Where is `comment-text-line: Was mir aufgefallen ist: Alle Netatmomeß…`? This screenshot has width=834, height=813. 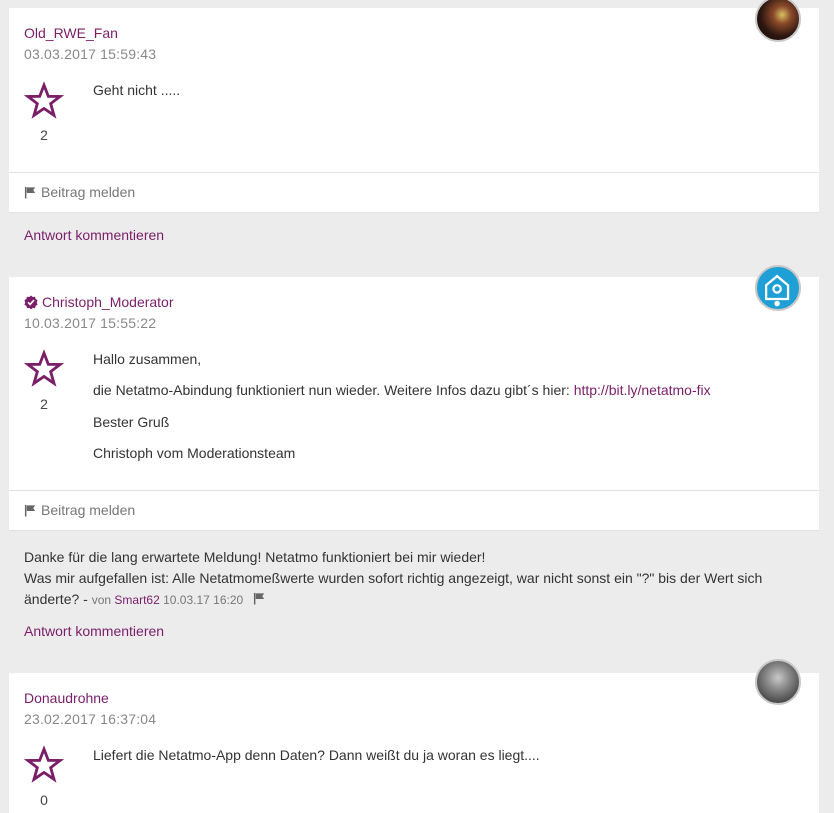
comment-text-line: Was mir aufgefallen ist: Alle Netatmomeß… is located at coordinates (393, 578).